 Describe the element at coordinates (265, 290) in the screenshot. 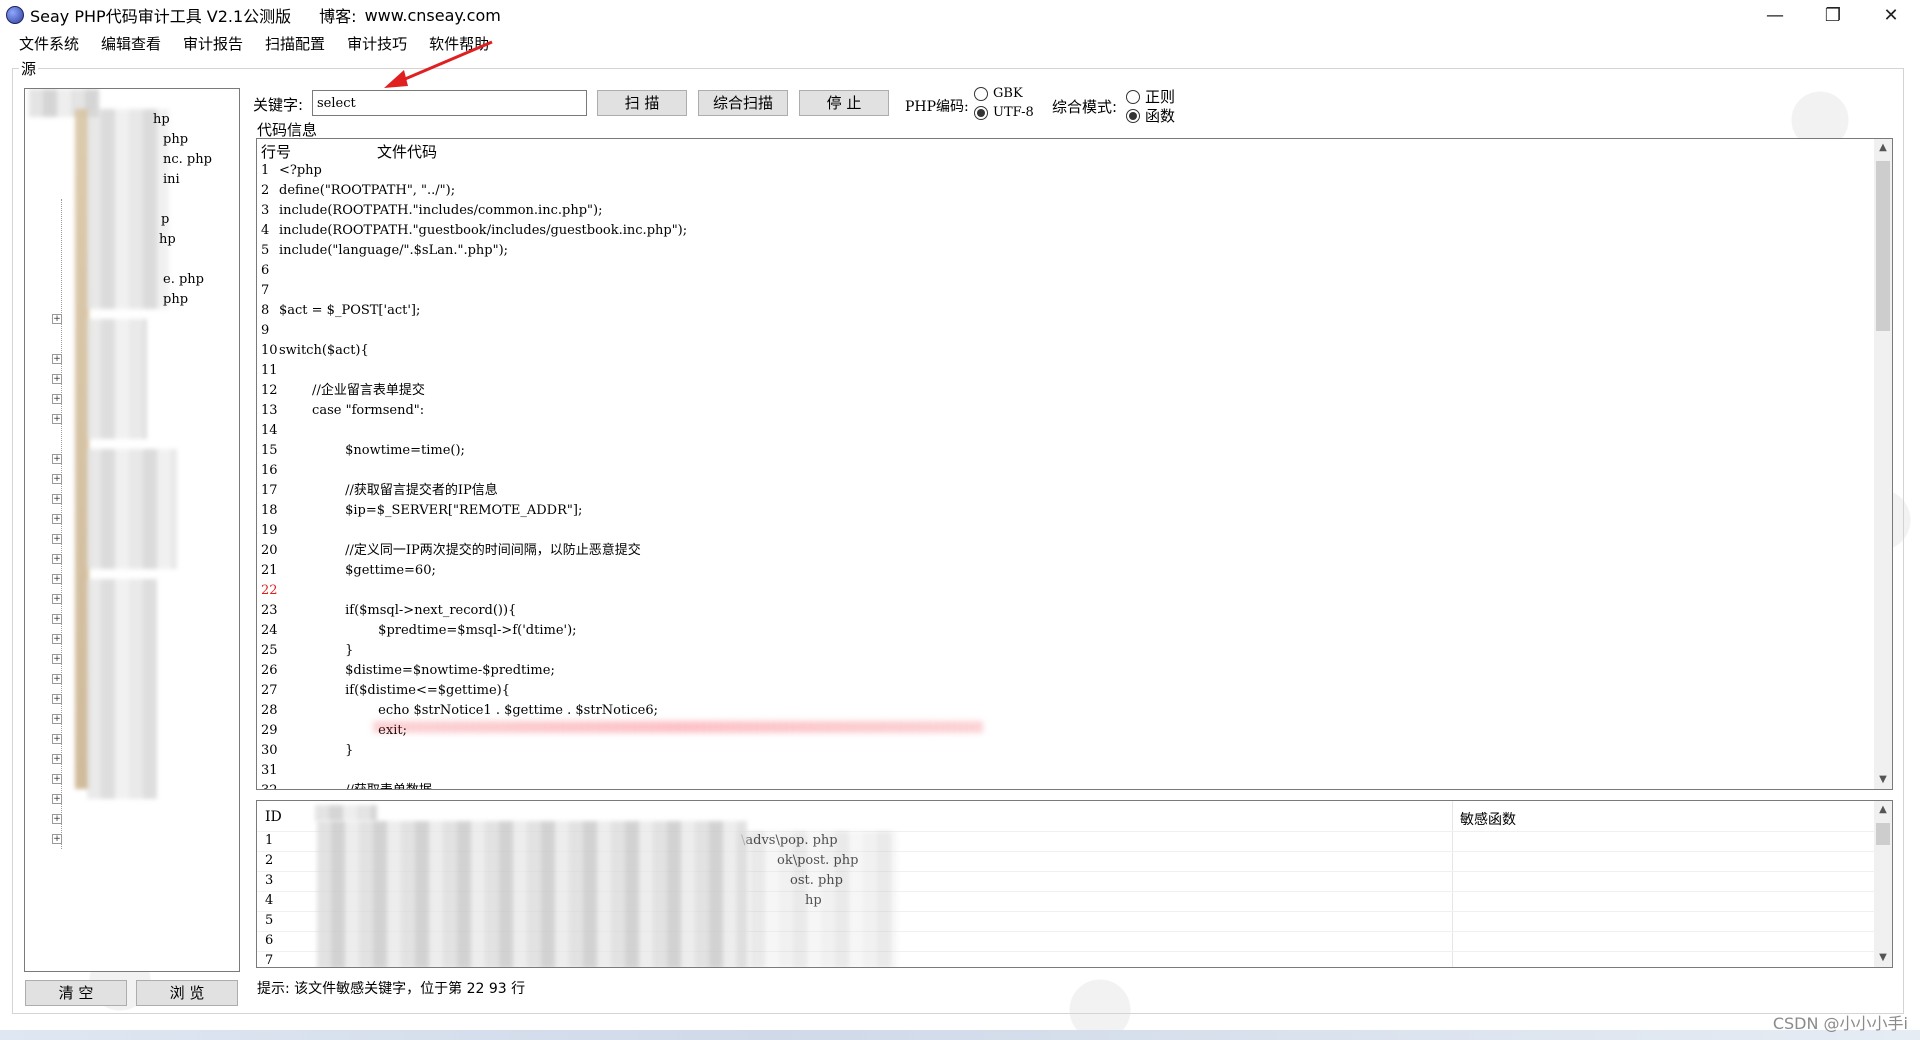

I see `line-number: 7` at that location.